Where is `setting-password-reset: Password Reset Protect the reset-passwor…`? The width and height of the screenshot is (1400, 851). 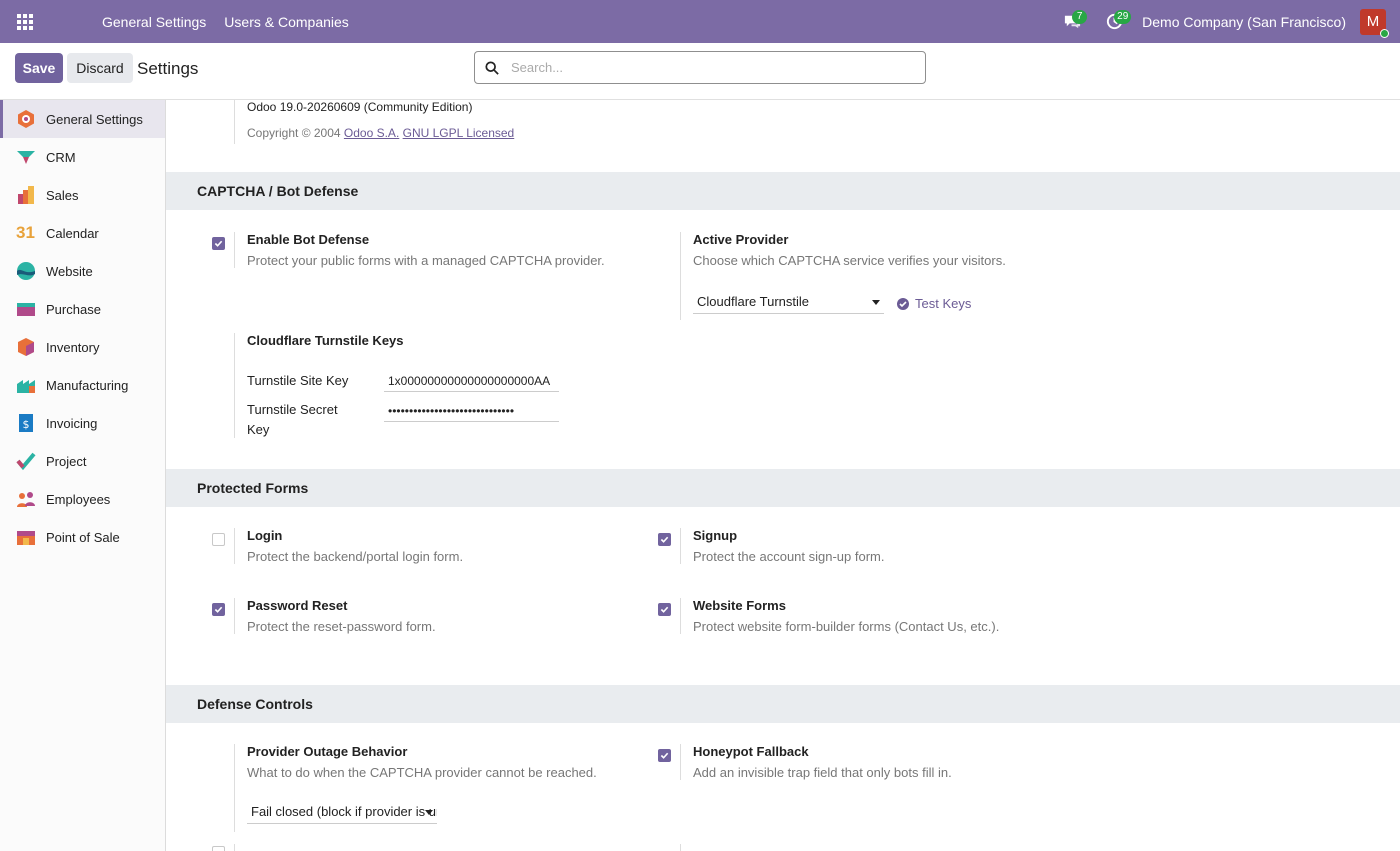
setting-password-reset: Password Reset Protect the reset-passwor… is located at coordinates (454, 616).